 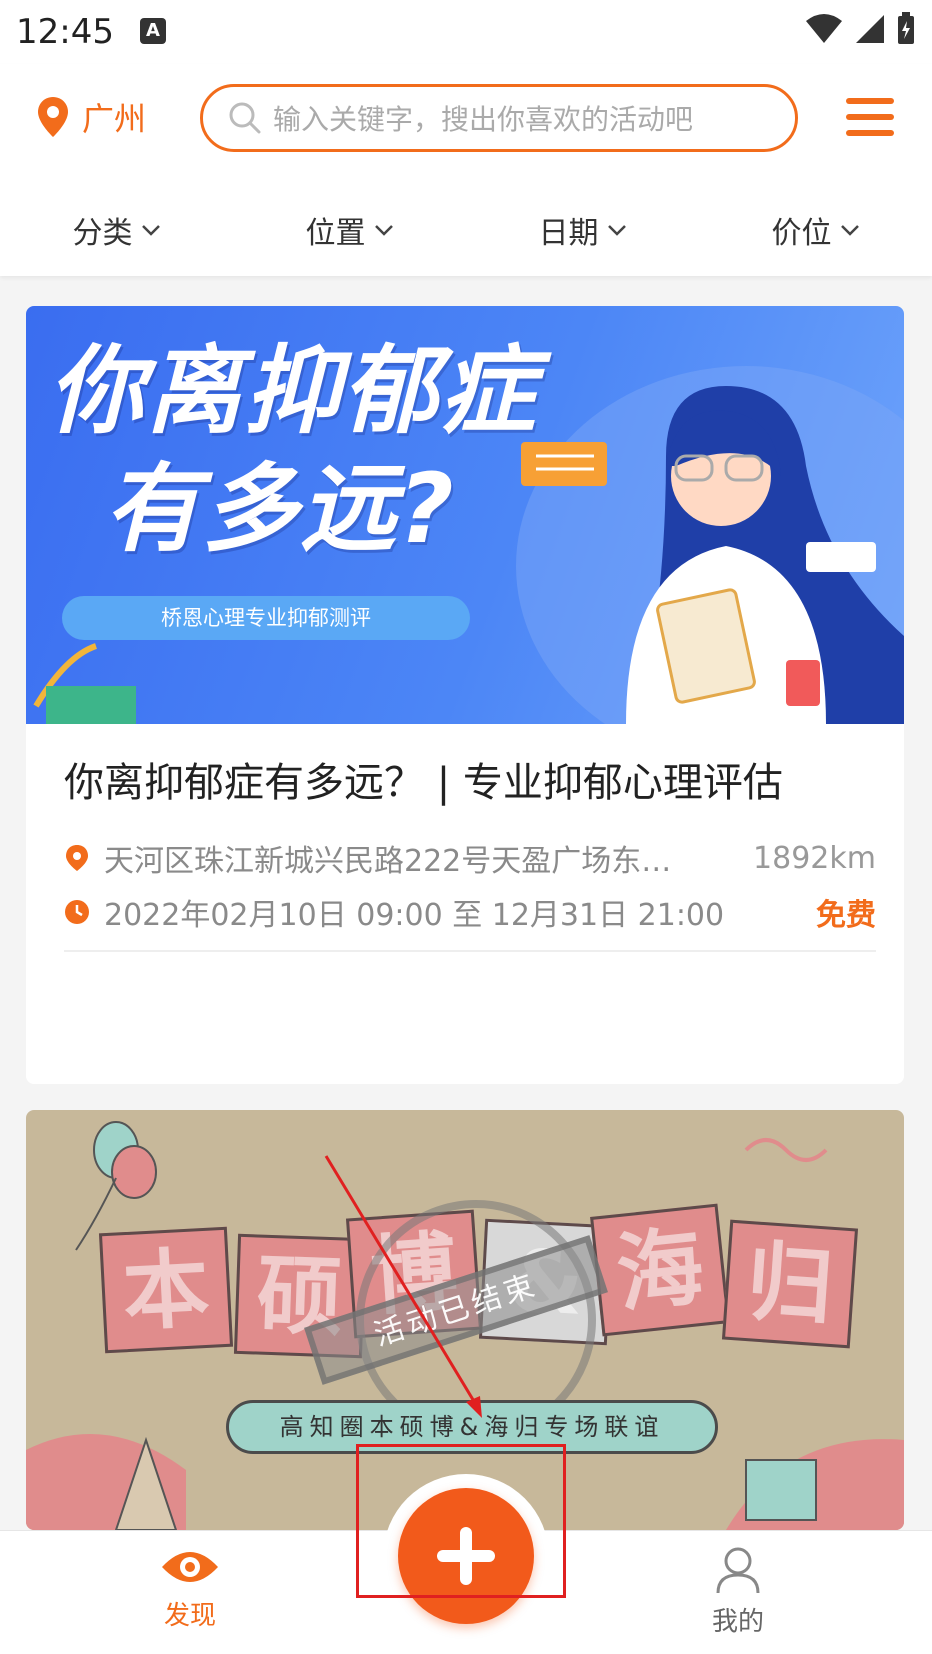 I want to click on clock-icon, so click(x=77, y=912).